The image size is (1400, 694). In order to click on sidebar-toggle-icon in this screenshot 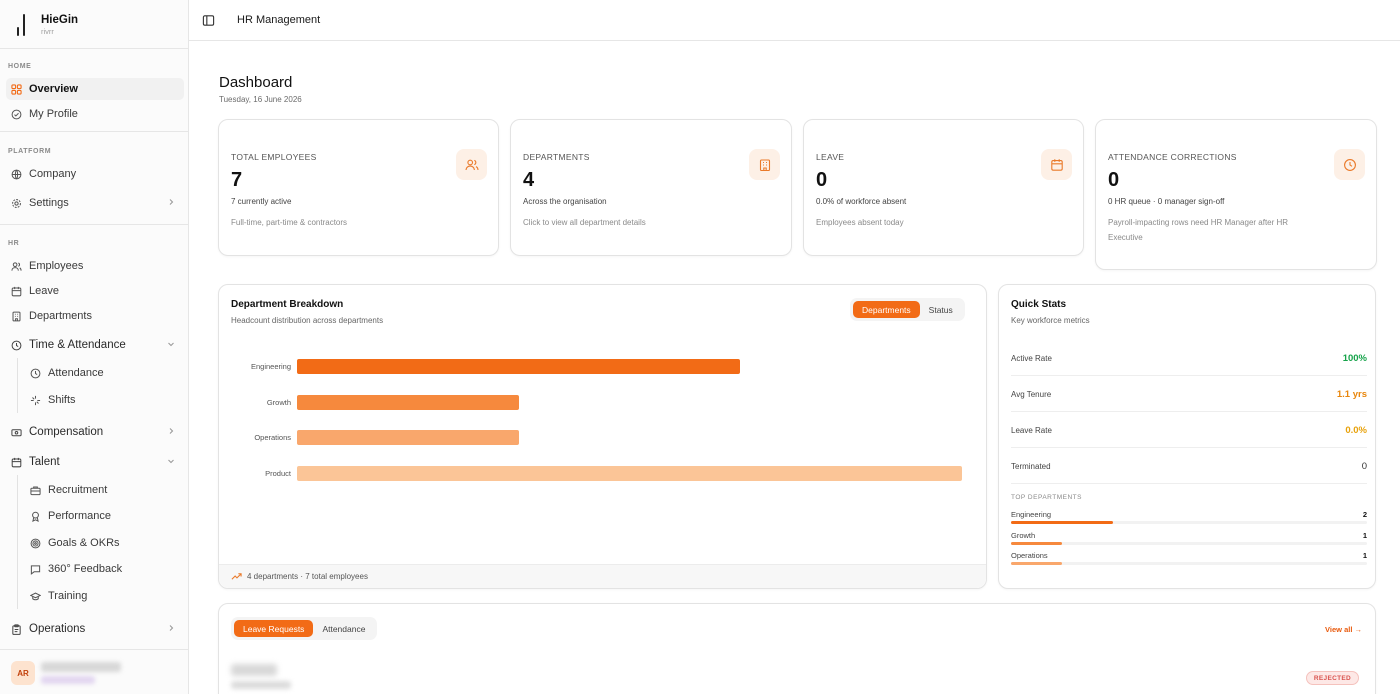, I will do `click(208, 20)`.